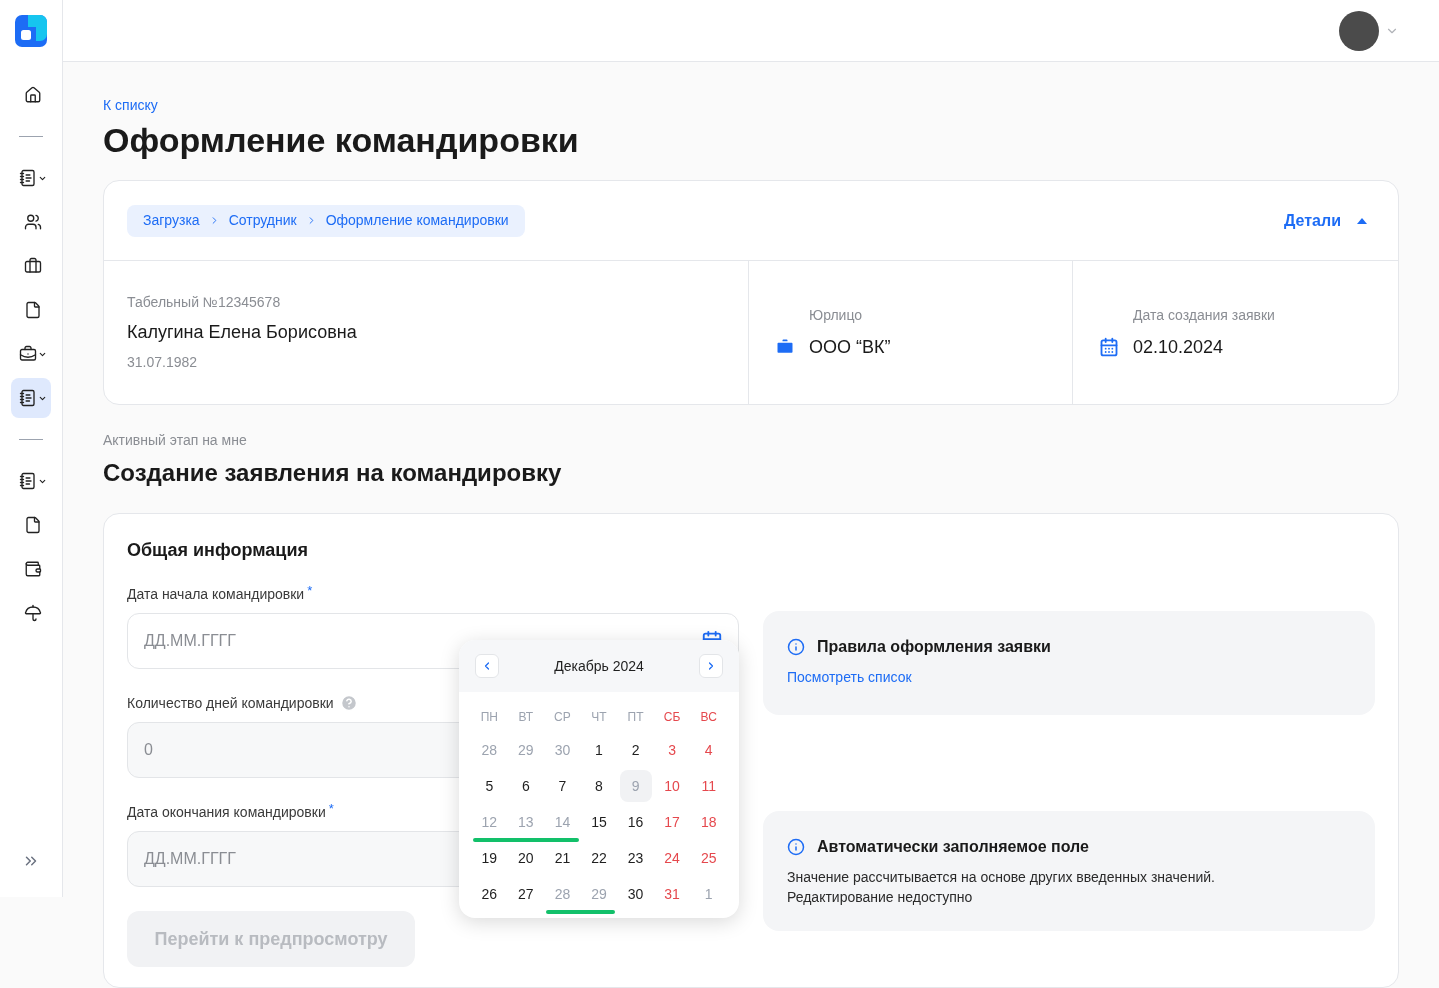 The image size is (1439, 988). I want to click on calendar-day: 24, so click(672, 858).